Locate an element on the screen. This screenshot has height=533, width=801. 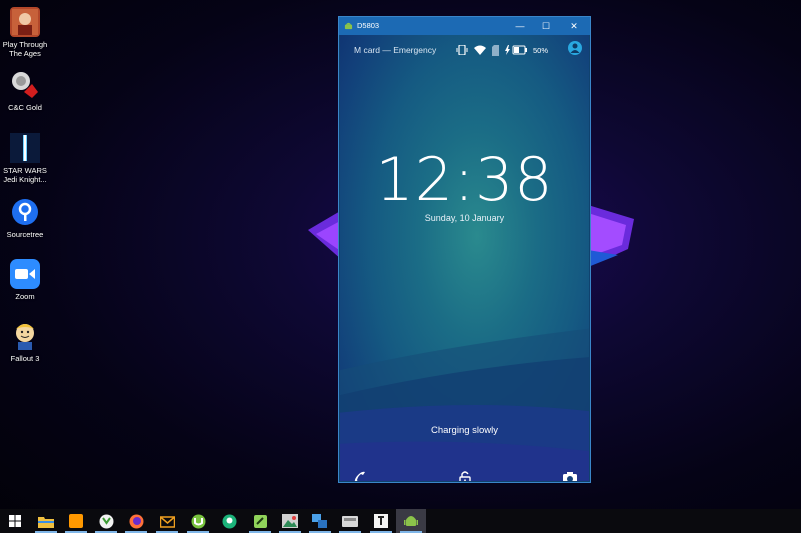
minimize-button: — is located at coordinates (520, 26).